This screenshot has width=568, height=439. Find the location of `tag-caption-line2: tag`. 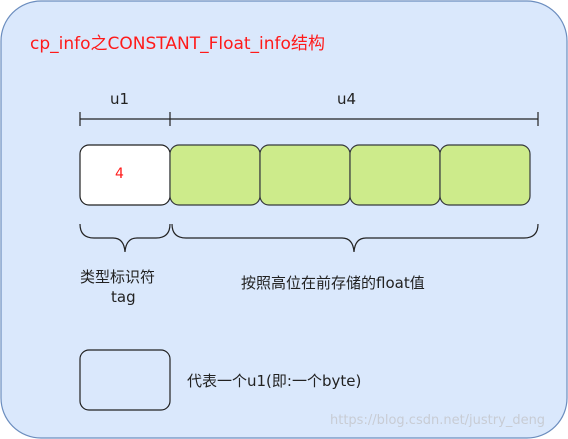

tag-caption-line2: tag is located at coordinates (123, 297).